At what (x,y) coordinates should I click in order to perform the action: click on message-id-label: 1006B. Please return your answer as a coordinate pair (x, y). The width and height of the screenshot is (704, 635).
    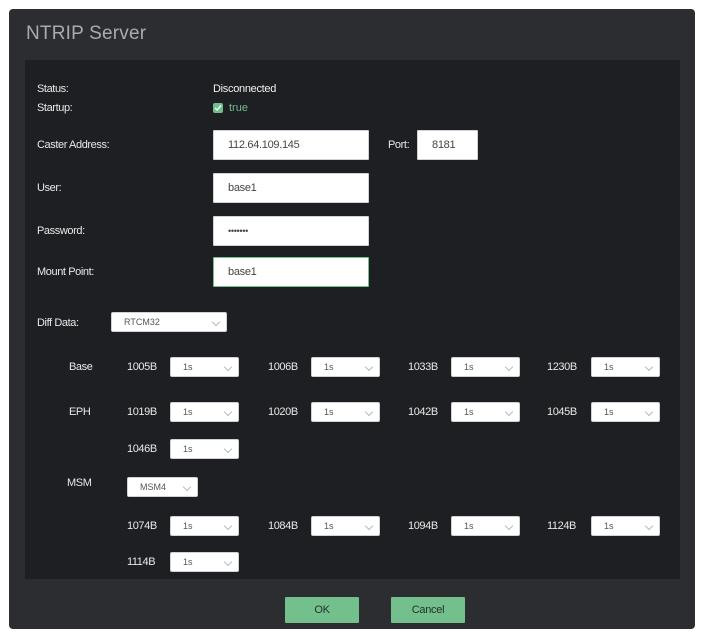
    Looking at the image, I should click on (283, 367).